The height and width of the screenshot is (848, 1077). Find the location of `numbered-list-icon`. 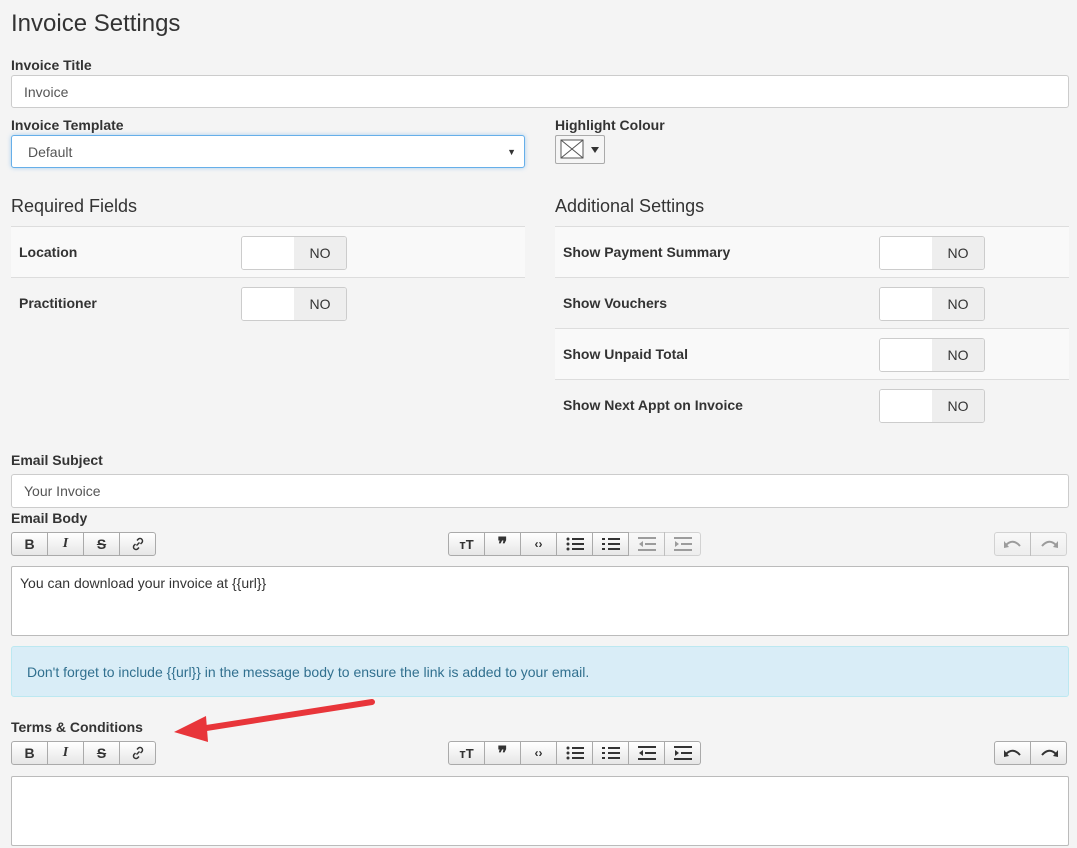

numbered-list-icon is located at coordinates (610, 544).